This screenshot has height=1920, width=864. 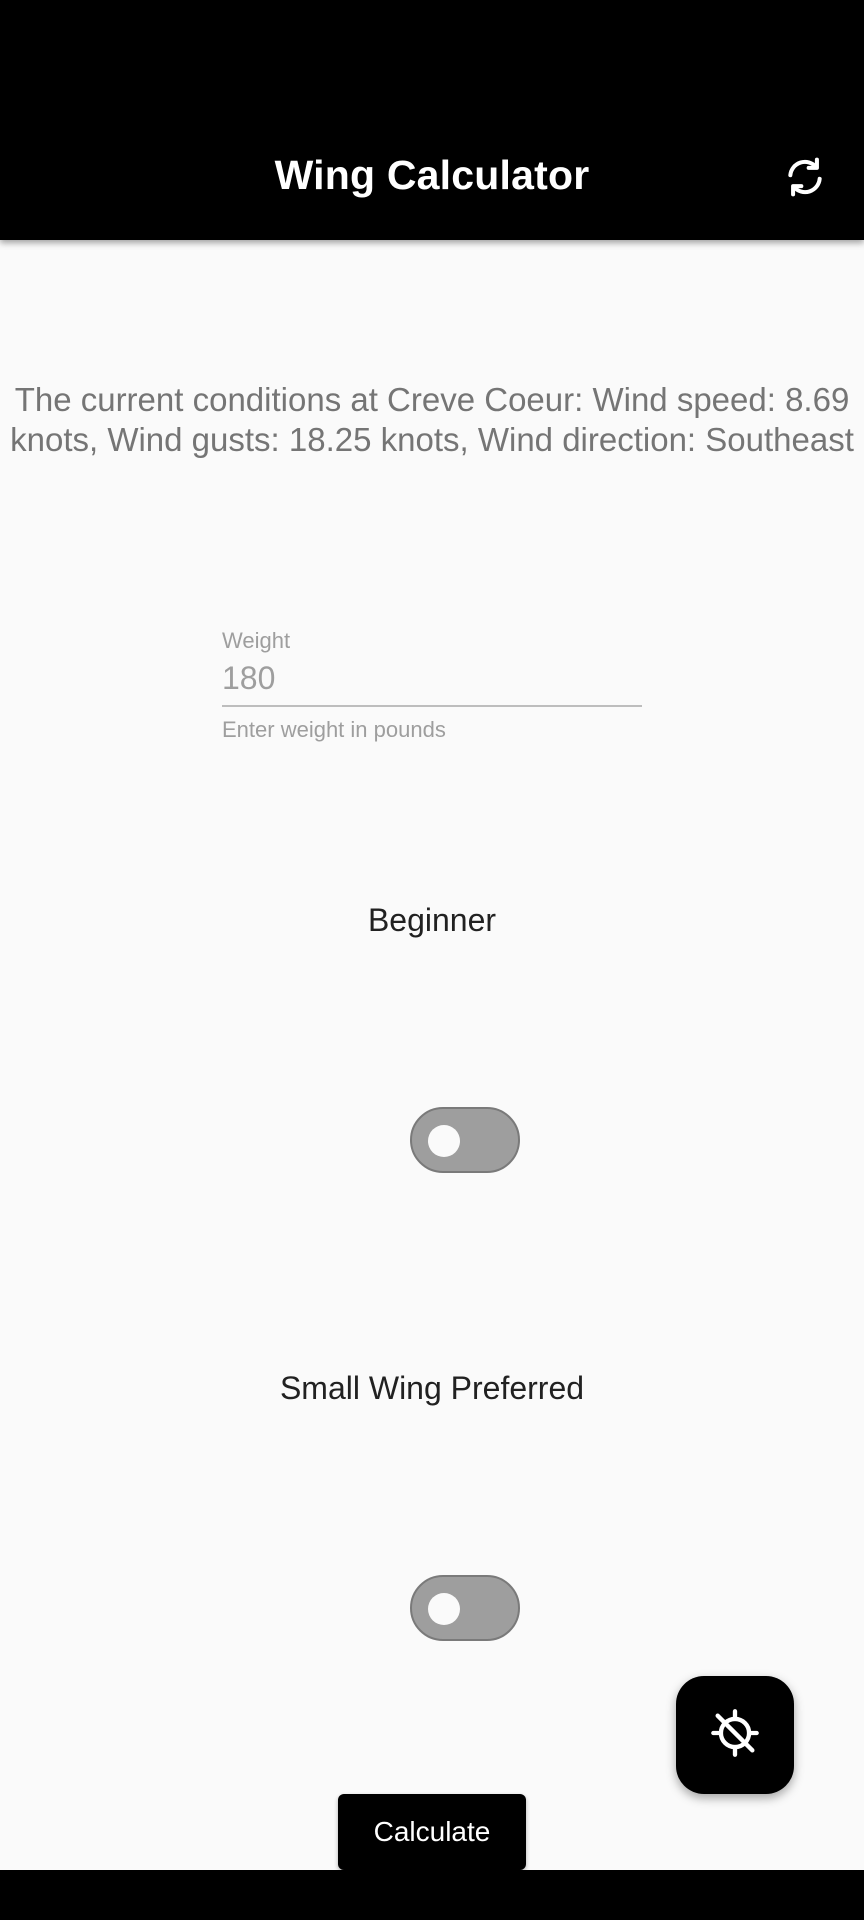 I want to click on calculate-button: Calculate, so click(x=432, y=1832).